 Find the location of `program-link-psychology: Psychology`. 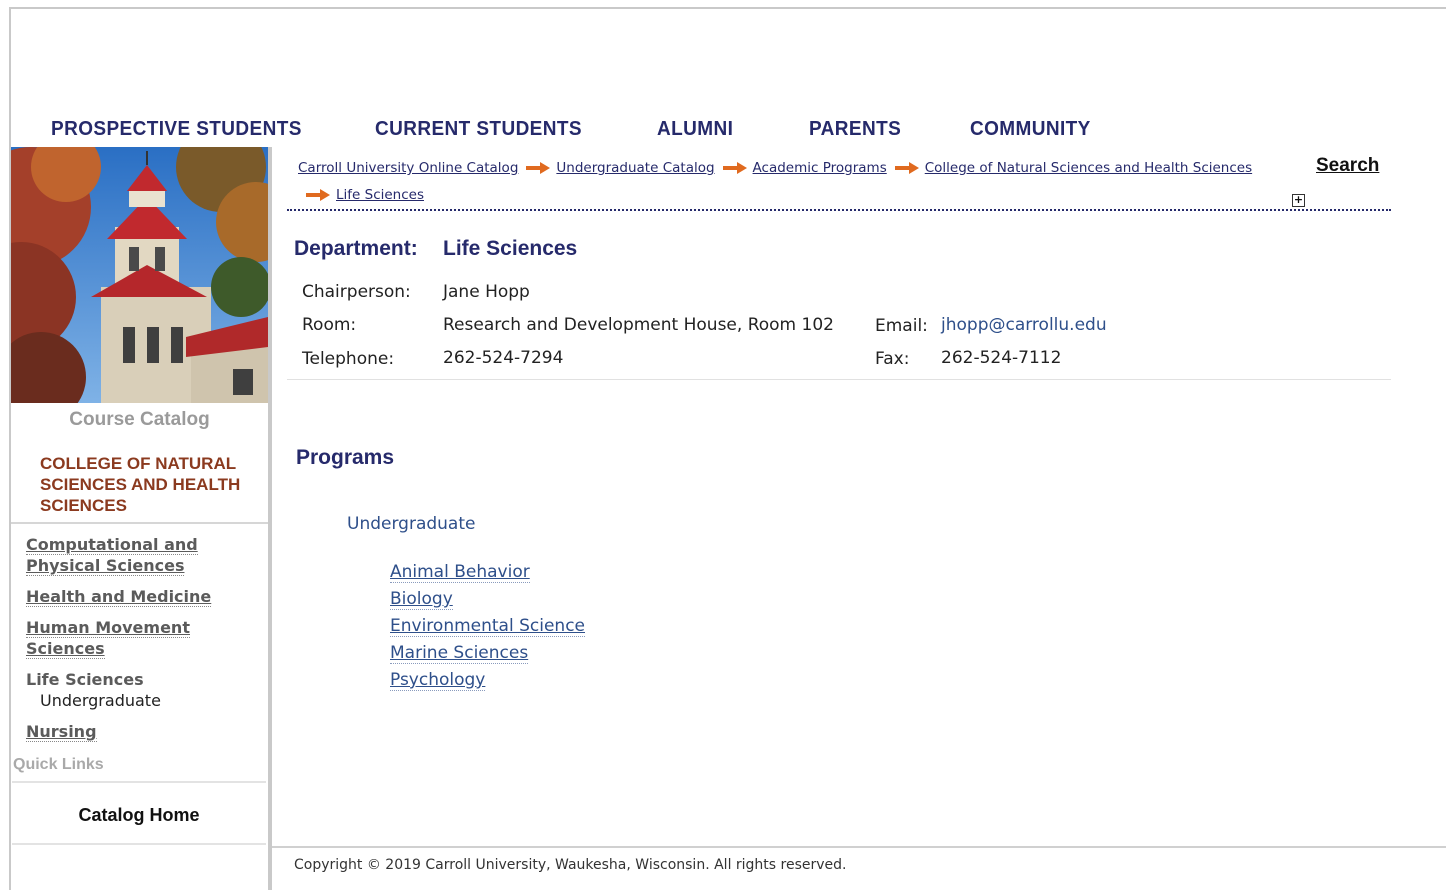

program-link-psychology: Psychology is located at coordinates (487, 680).